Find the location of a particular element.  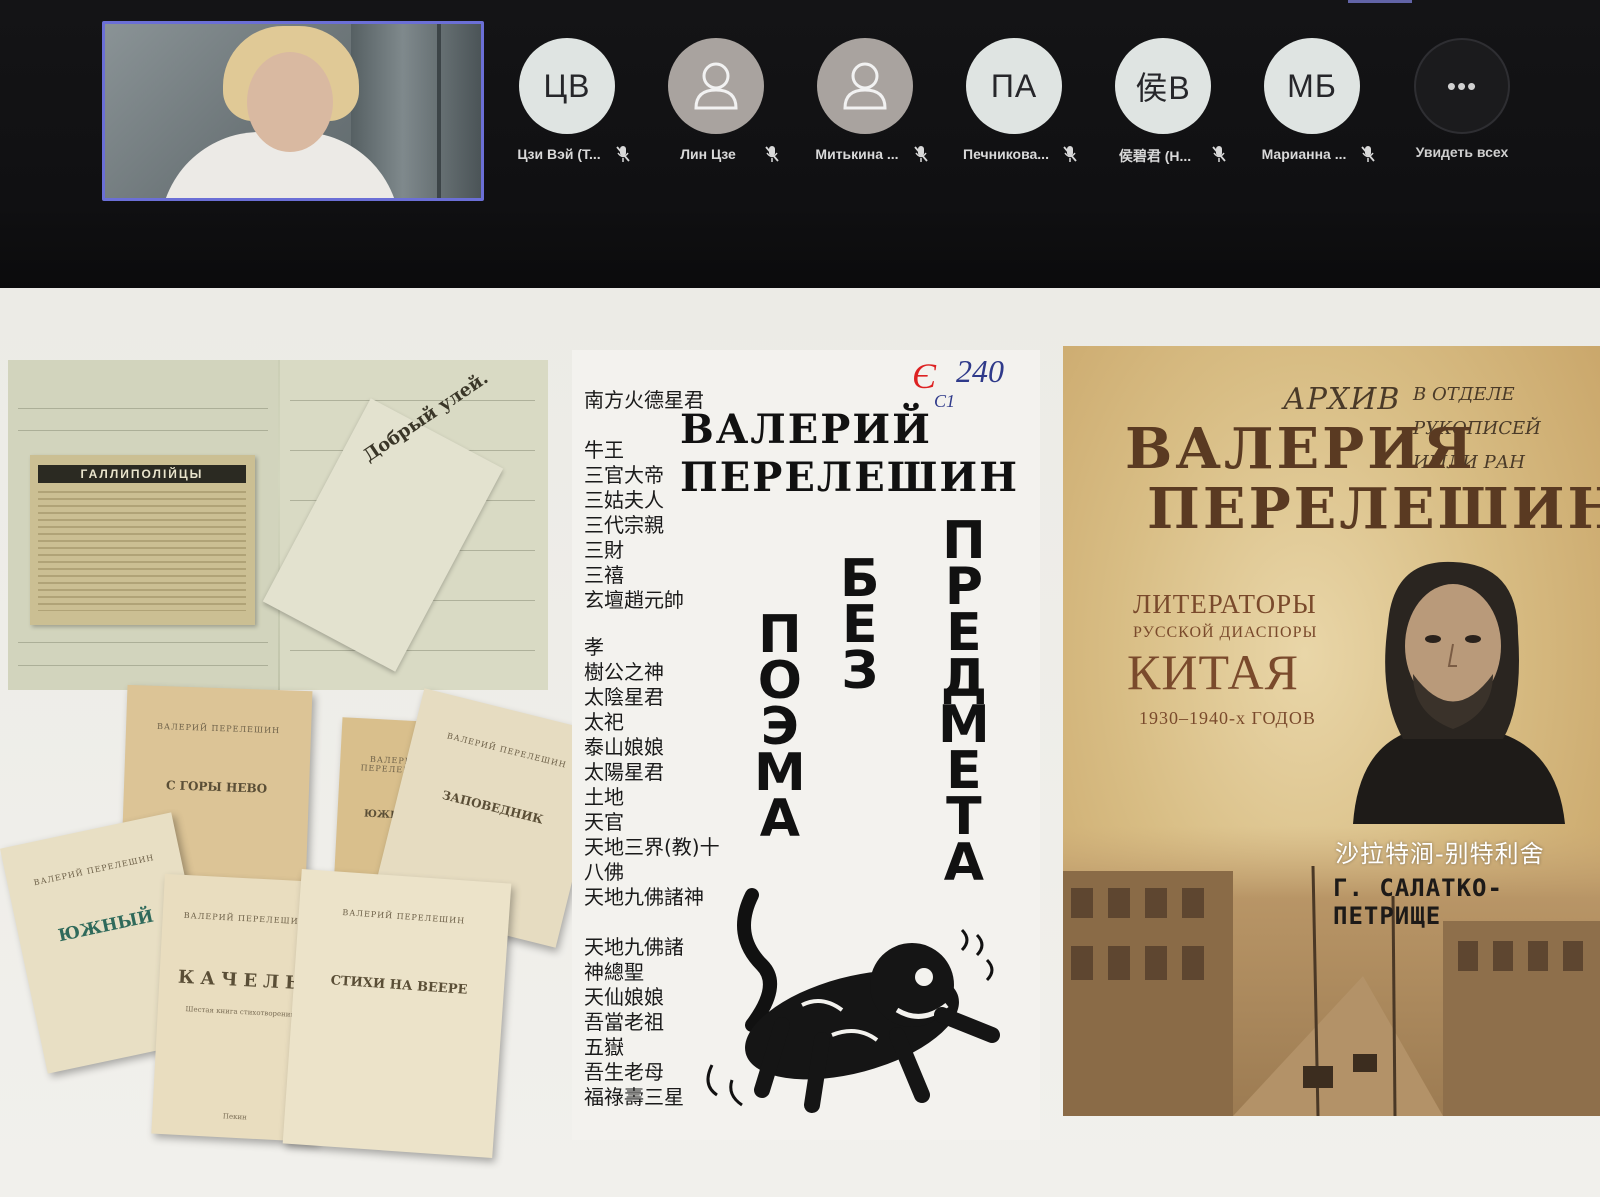

deity-line: 三禧 is located at coordinates (604, 575).